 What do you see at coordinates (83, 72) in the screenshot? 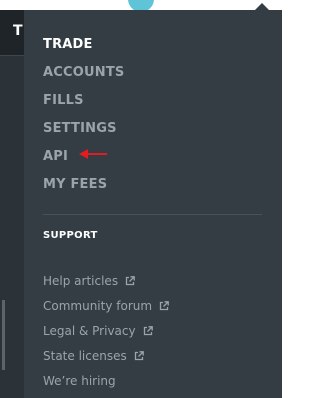
I see `menu-item-accounts: ACCOUNTS` at bounding box center [83, 72].